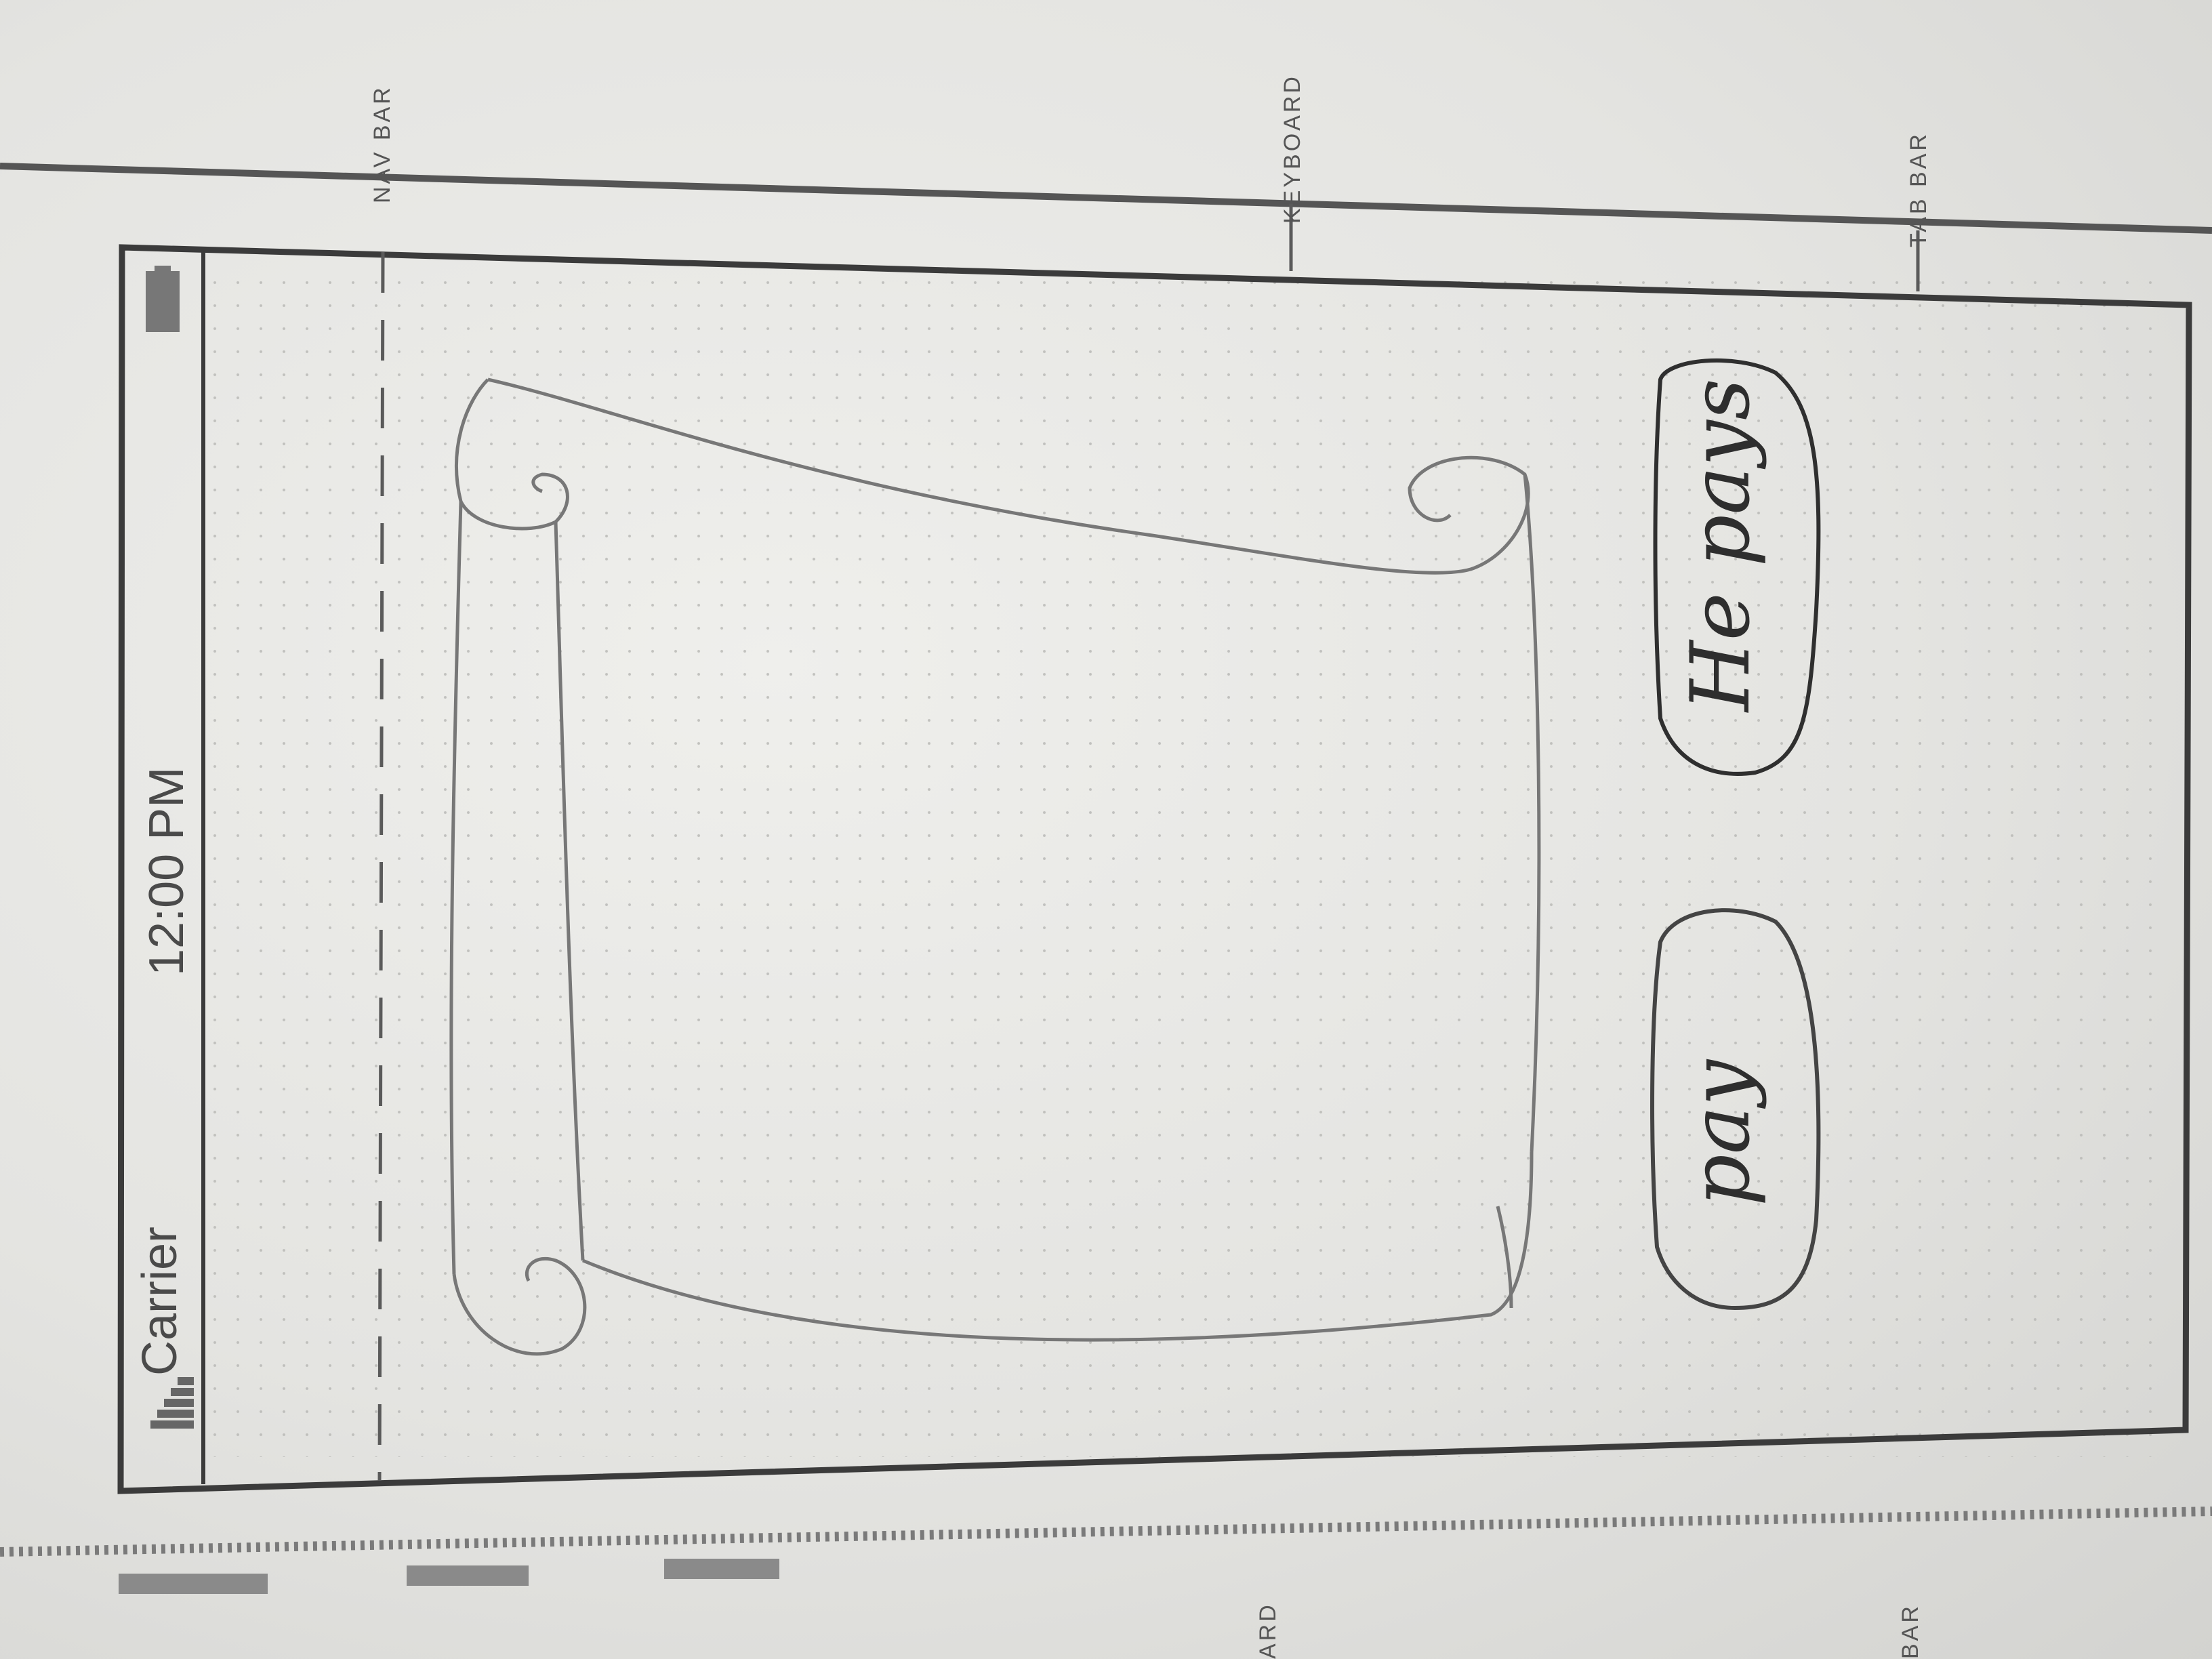 The height and width of the screenshot is (1659, 2212). I want to click on nav-bar-guide, so click(381, 866).